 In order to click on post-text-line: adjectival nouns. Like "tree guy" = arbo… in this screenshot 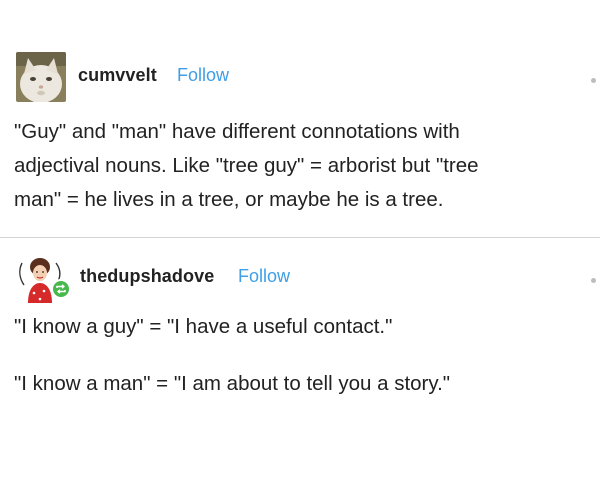, I will do `click(246, 165)`.